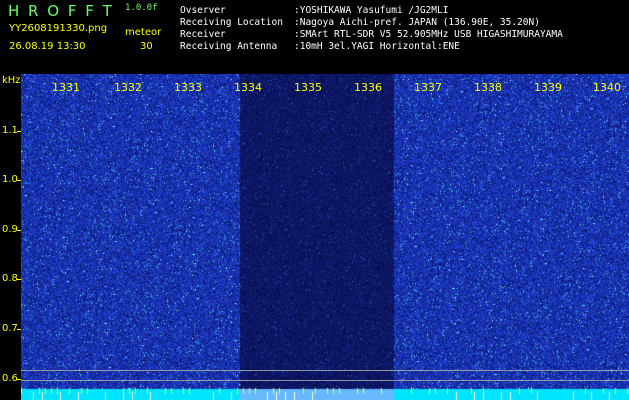  What do you see at coordinates (47, 46) in the screenshot?
I see `datetime-label: 26.08.19 13:30` at bounding box center [47, 46].